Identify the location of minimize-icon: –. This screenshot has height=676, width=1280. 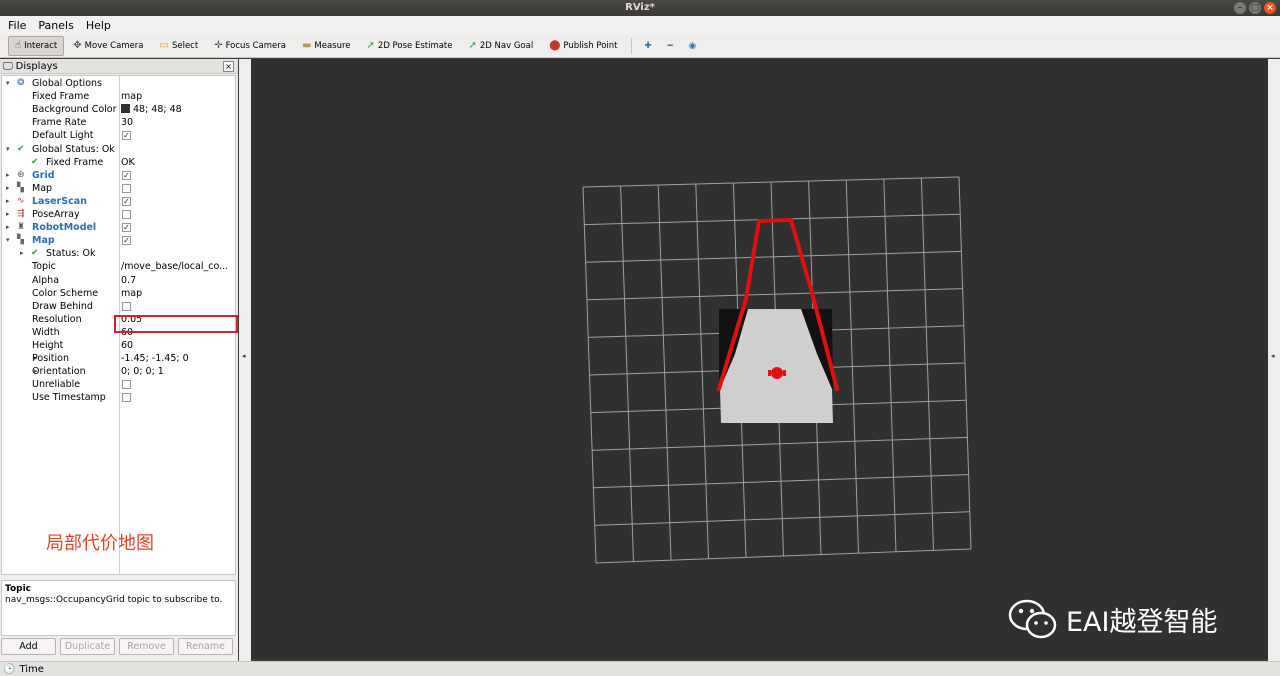
(1240, 8).